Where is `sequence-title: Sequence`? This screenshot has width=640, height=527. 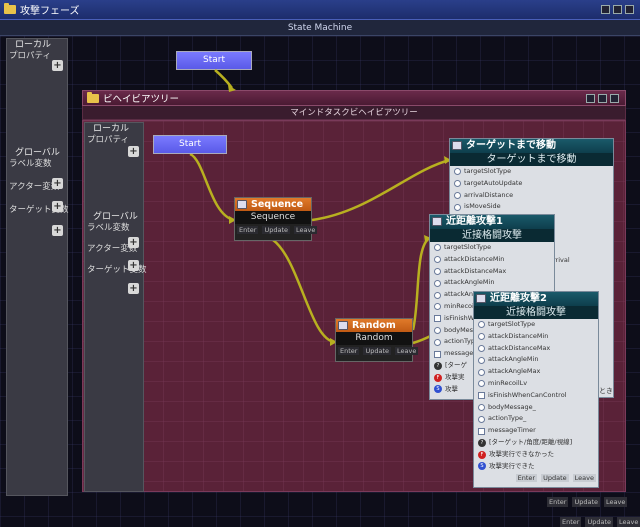
sequence-title: Sequence is located at coordinates (277, 204).